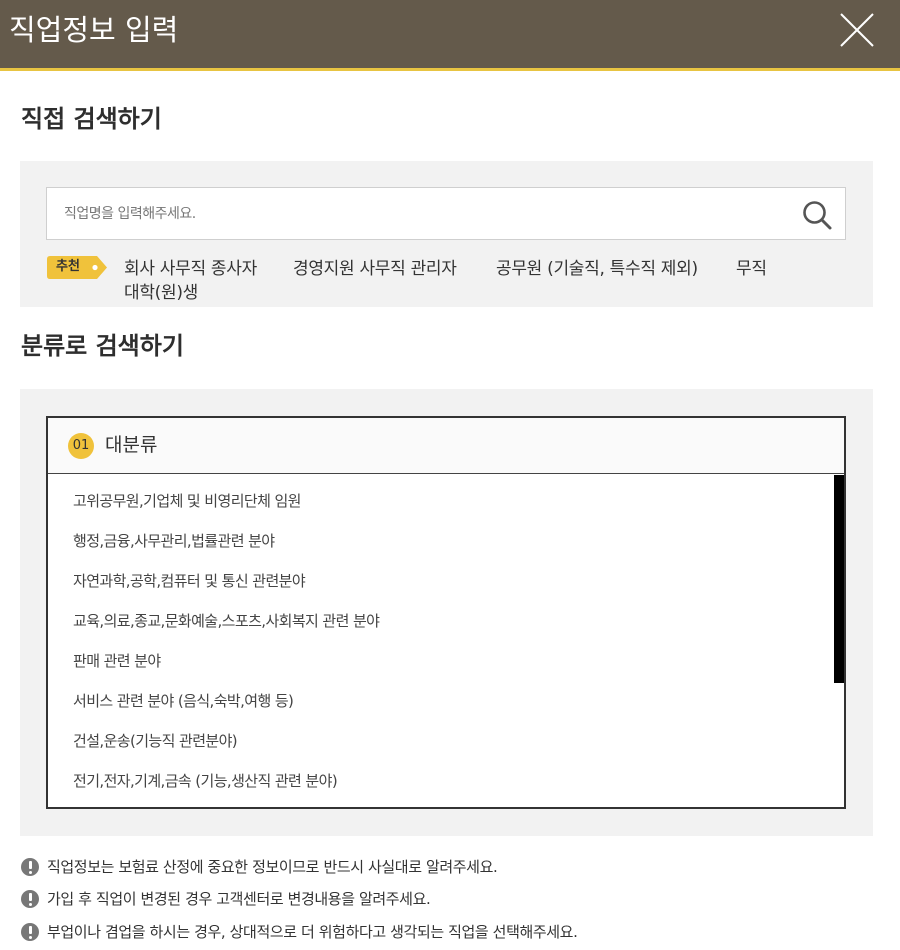 The height and width of the screenshot is (950, 900). I want to click on category-item: 고위공무원,기업체 및 비영리단체 임원, so click(187, 501).